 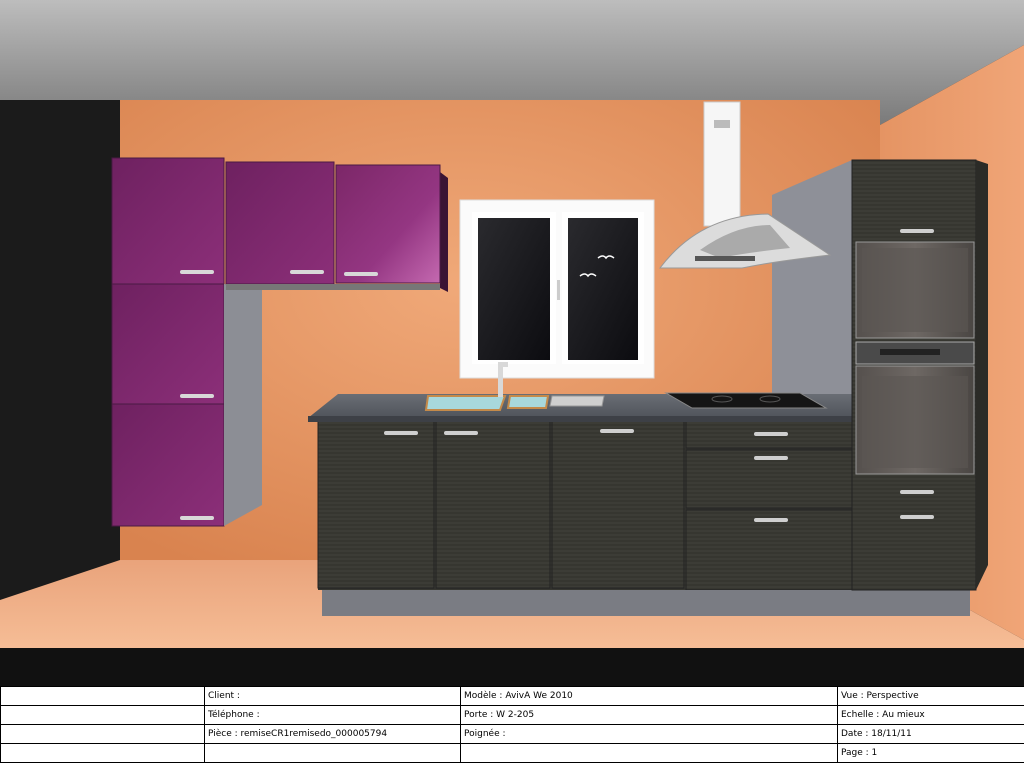 I want to click on modele-label: Modèle : AvivA We 2010, so click(x=649, y=696).